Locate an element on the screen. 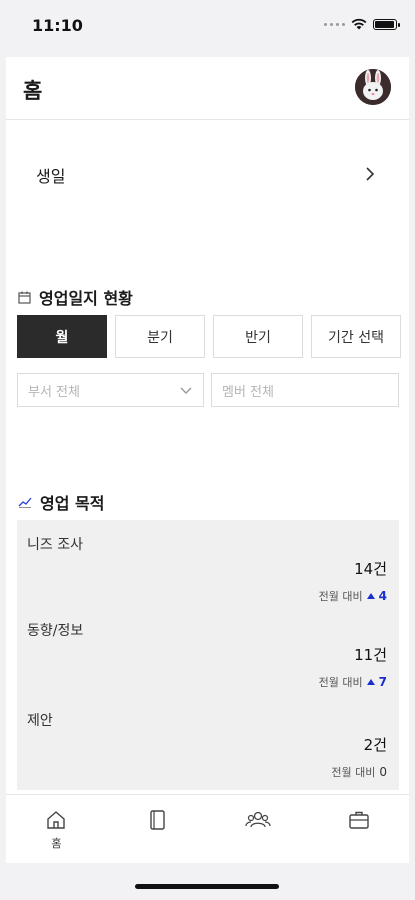 Image resolution: width=415 pixels, height=900 pixels. notebook-icon is located at coordinates (157, 820).